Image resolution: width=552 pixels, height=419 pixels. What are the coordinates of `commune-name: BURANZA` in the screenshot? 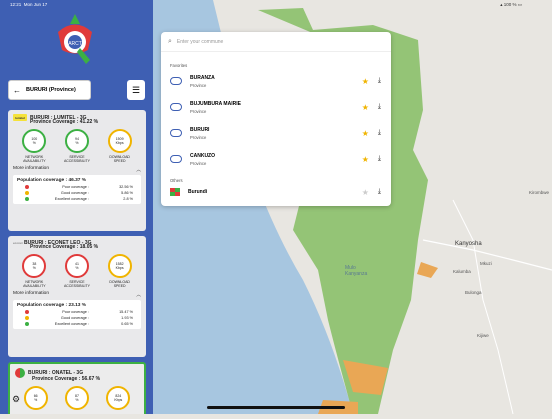 It's located at (202, 77).